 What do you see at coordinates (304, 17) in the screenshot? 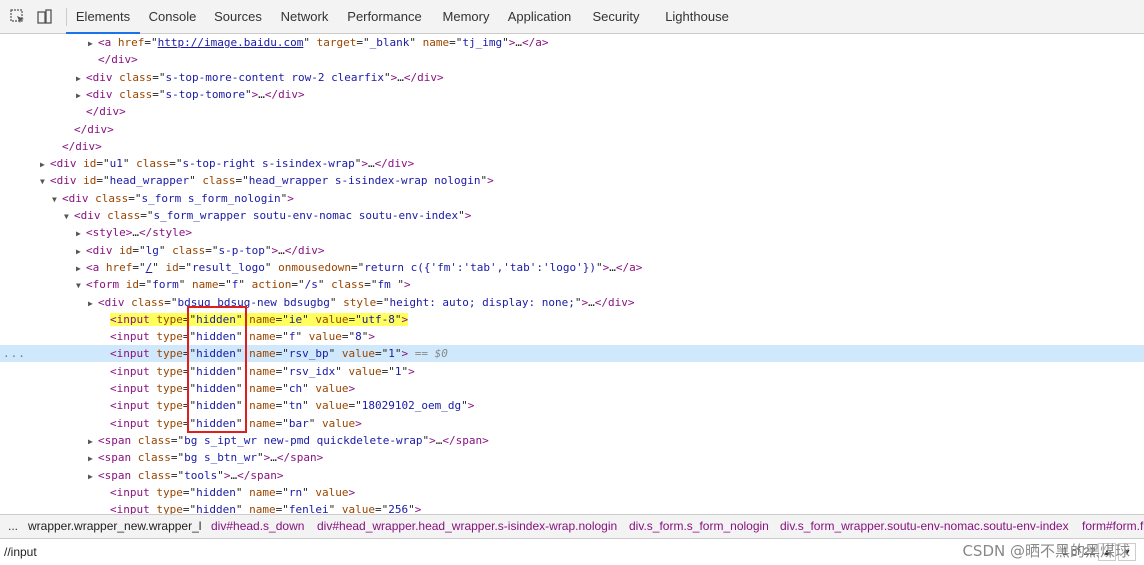
I see `tab-network: Network` at bounding box center [304, 17].